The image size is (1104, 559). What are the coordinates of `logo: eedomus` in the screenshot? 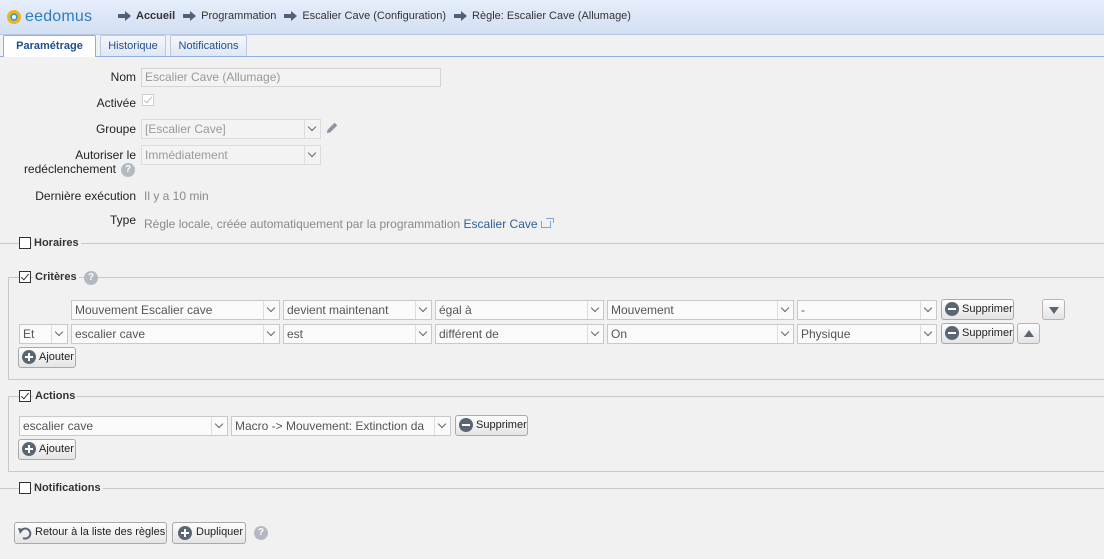 It's located at (49, 17).